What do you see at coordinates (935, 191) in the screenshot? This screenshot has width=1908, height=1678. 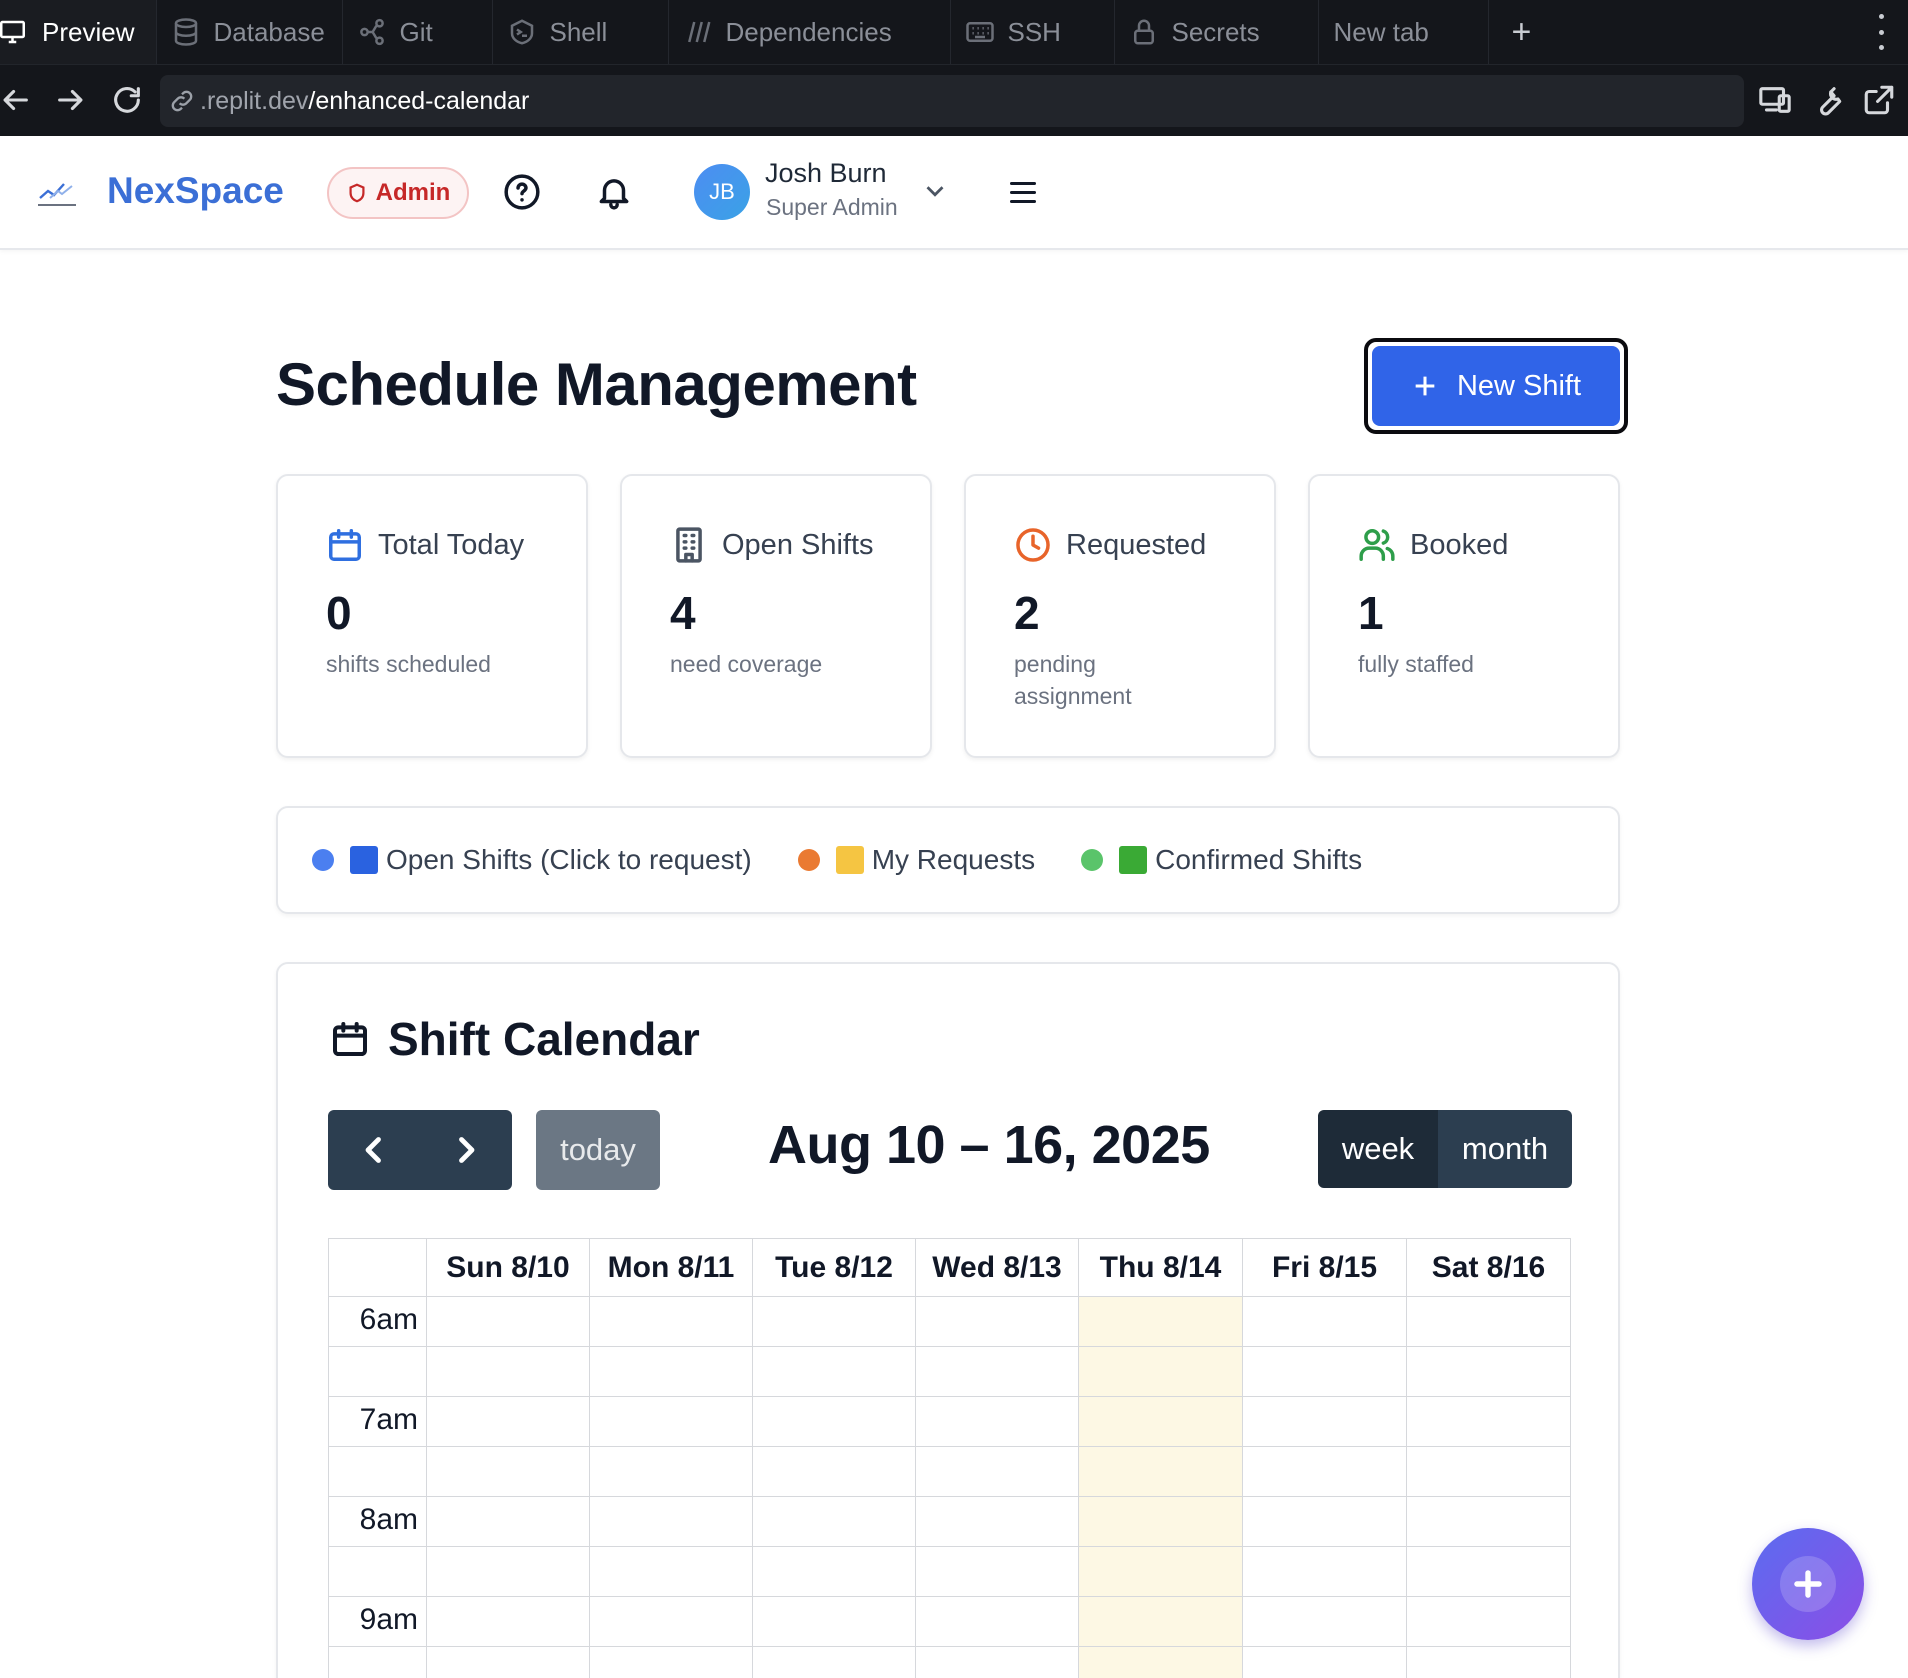 I see `chevron-down-icon` at bounding box center [935, 191].